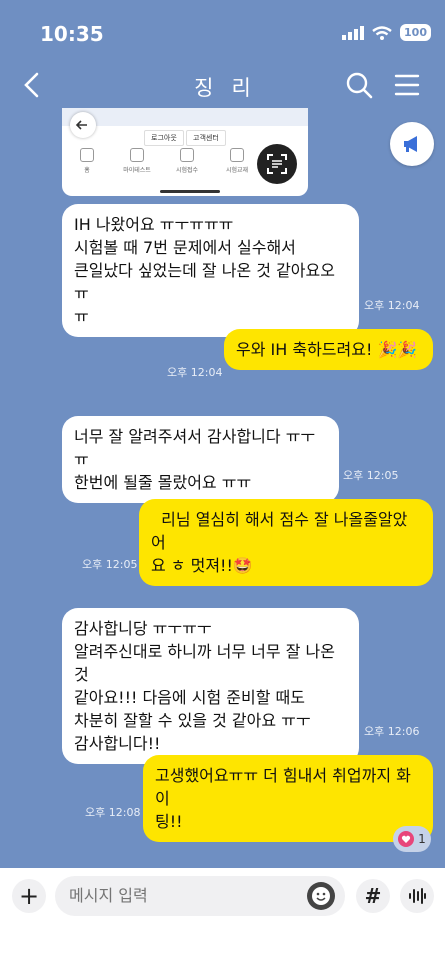 Image resolution: width=445 pixels, height=965 pixels. Describe the element at coordinates (137, 170) in the screenshot. I see `nav-mytest-label: 마이테스트` at that location.